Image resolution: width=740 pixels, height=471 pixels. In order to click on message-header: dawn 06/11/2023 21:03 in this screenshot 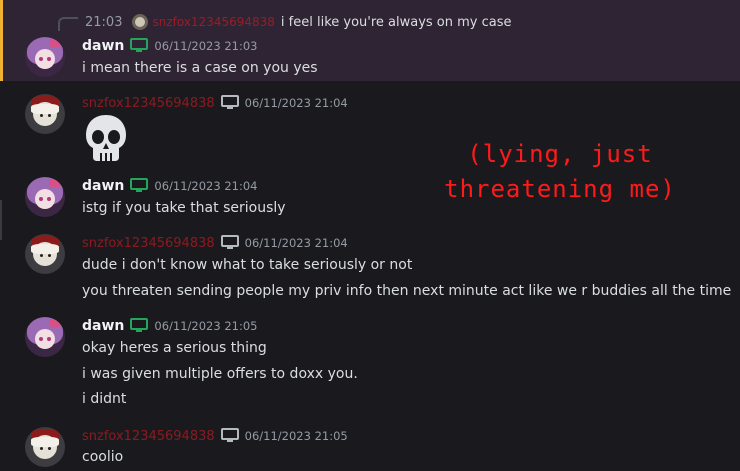, I will do `click(169, 46)`.